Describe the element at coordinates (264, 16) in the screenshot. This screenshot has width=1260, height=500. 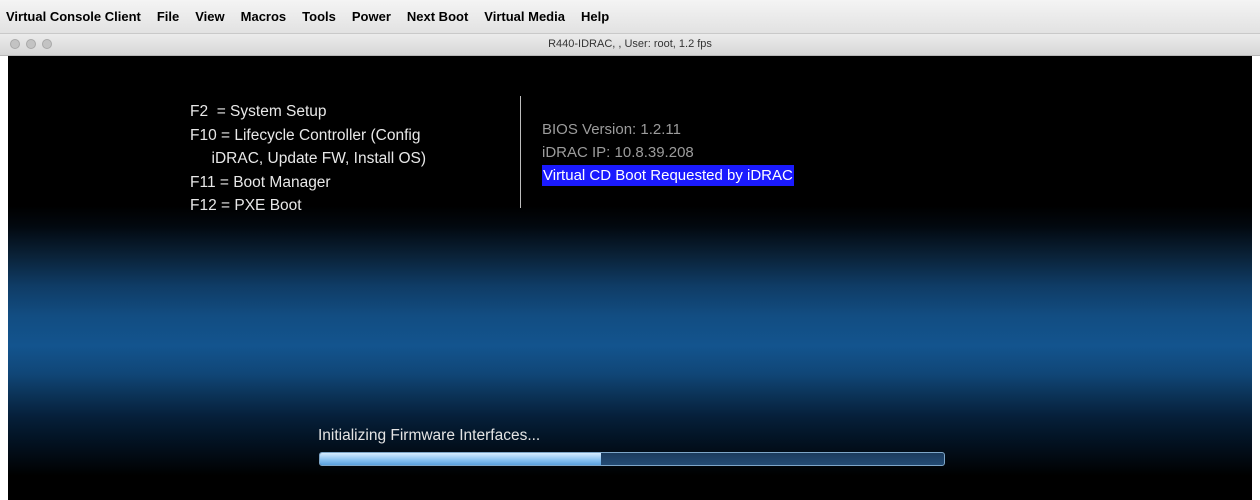
I see `menu-macros: Macros` at that location.